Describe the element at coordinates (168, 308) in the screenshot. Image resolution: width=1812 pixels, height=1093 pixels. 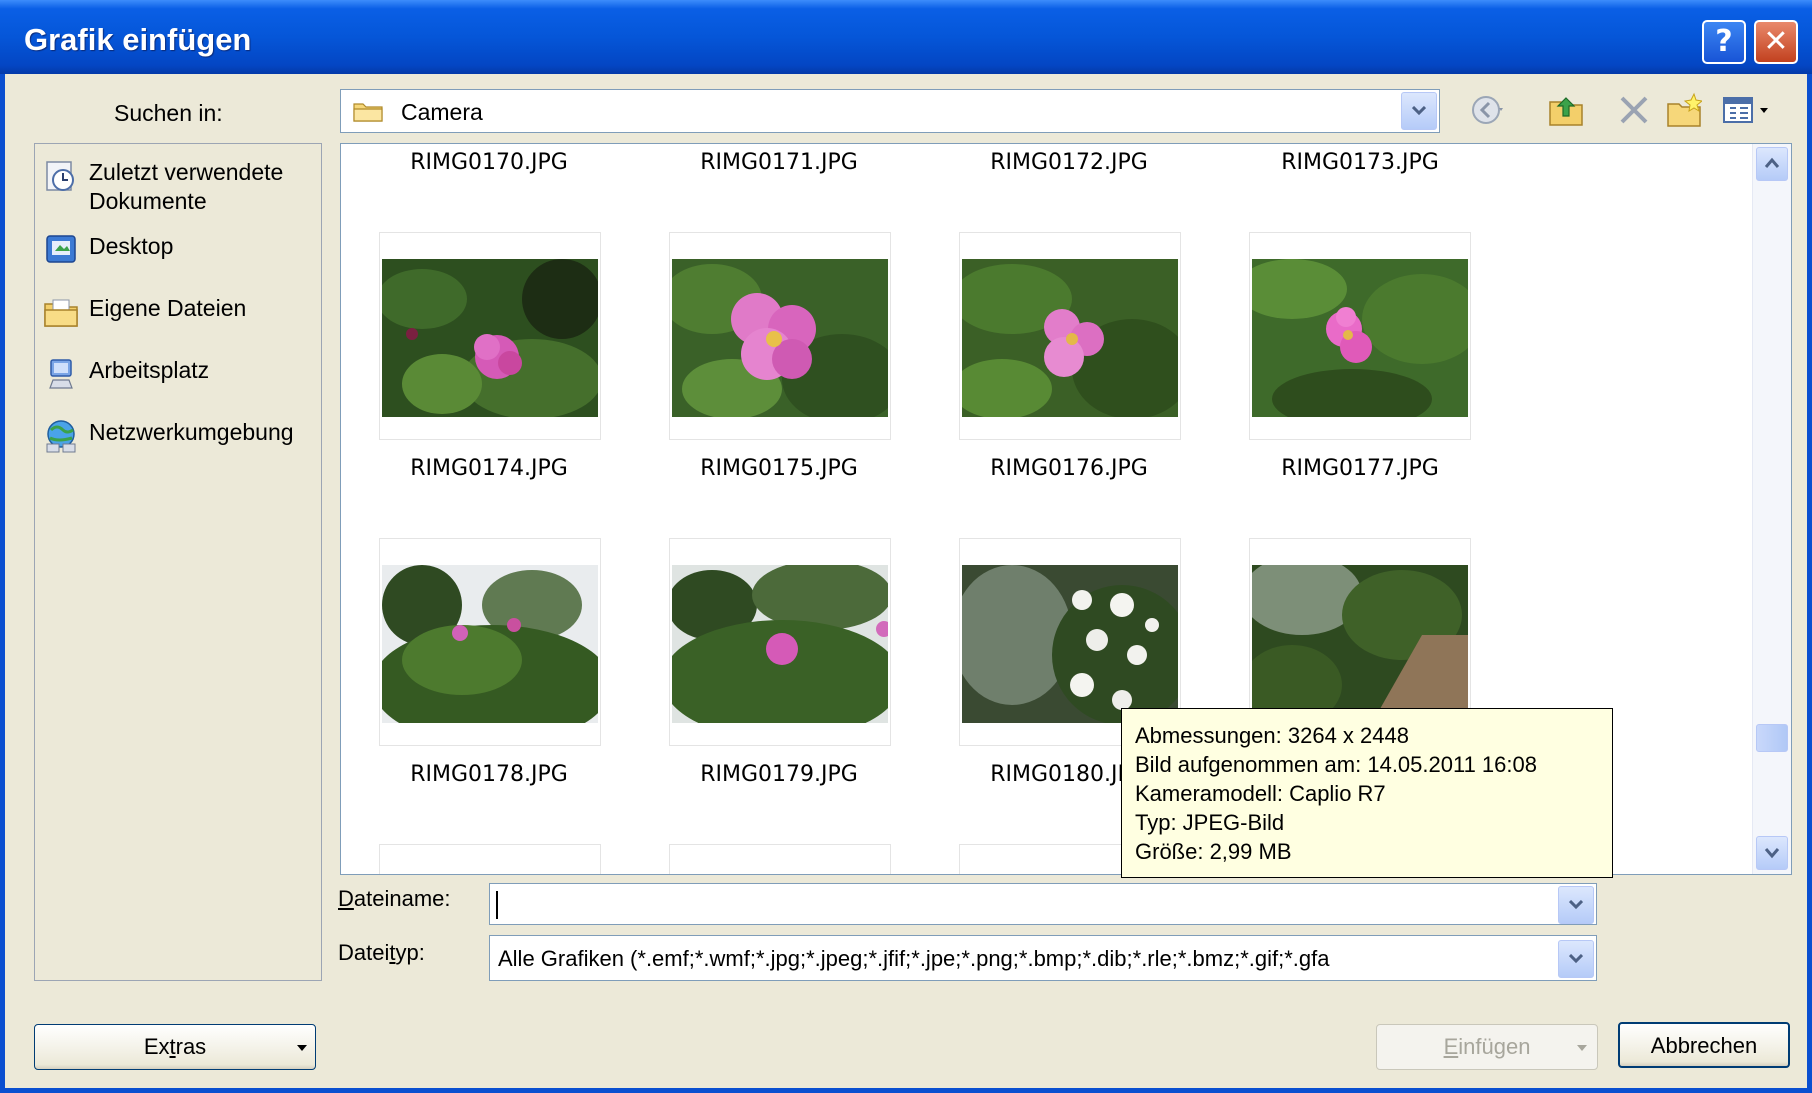
I see `place-my-documents-label: Eigene Dateien` at that location.